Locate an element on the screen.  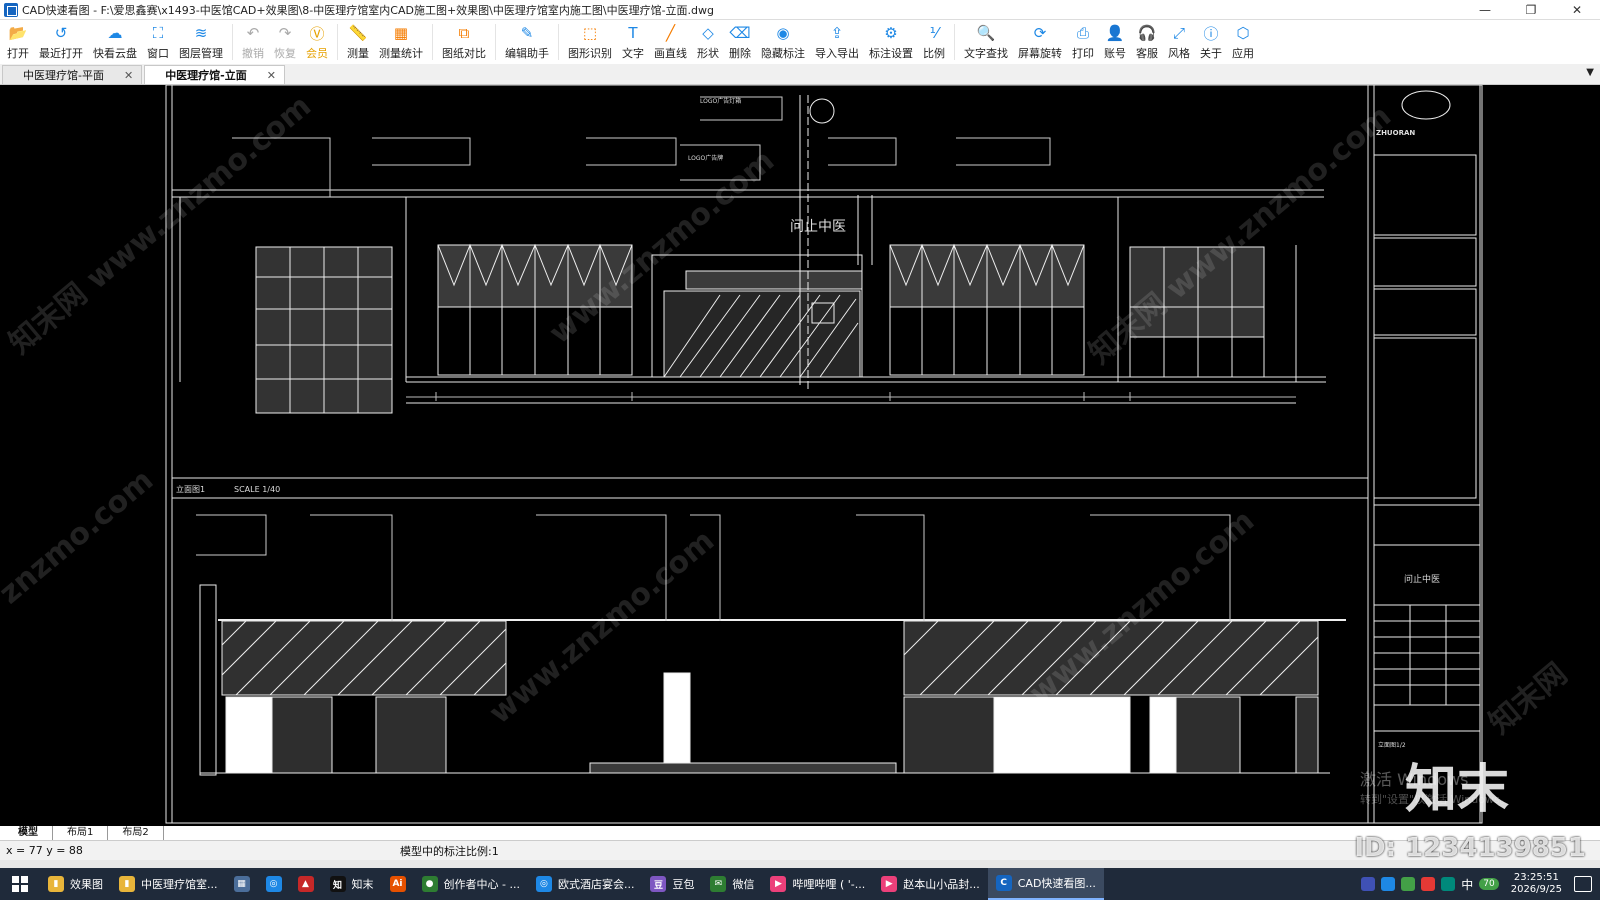
taskbar-app-button: 豆豆包 is located at coordinates (672, 884).